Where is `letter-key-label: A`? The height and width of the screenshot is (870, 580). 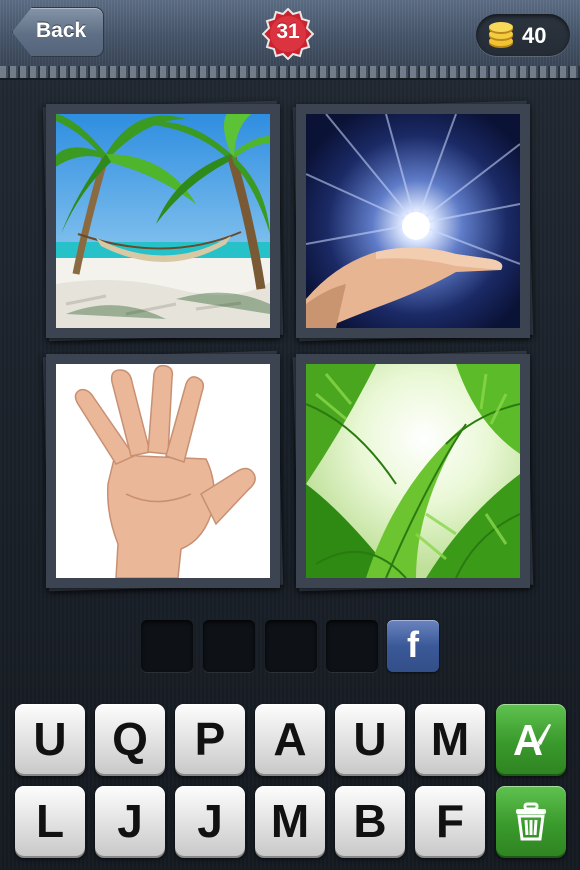 letter-key-label: A is located at coordinates (290, 739).